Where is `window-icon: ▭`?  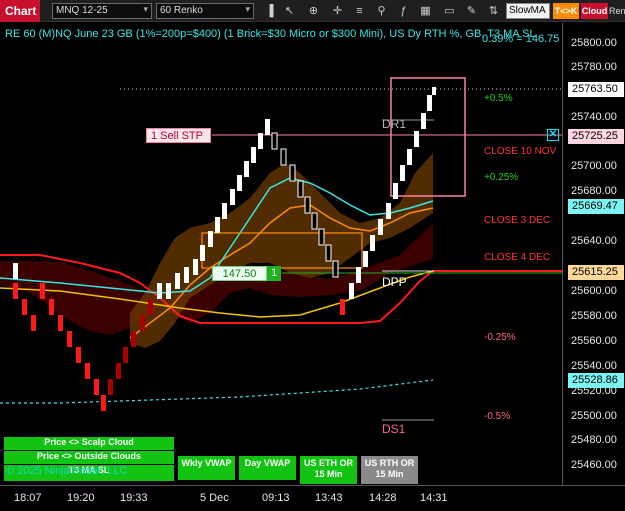
window-icon: ▭ is located at coordinates (449, 11).